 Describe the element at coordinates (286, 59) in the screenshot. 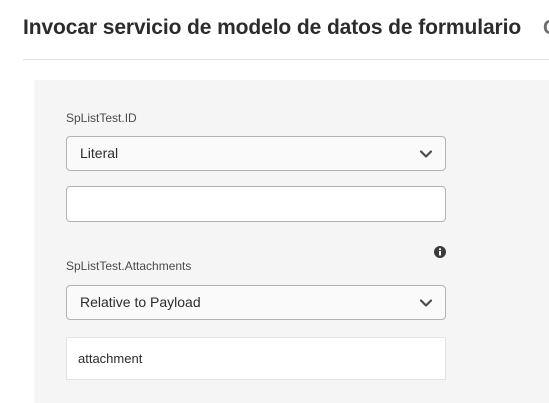

I see `header-divider` at that location.